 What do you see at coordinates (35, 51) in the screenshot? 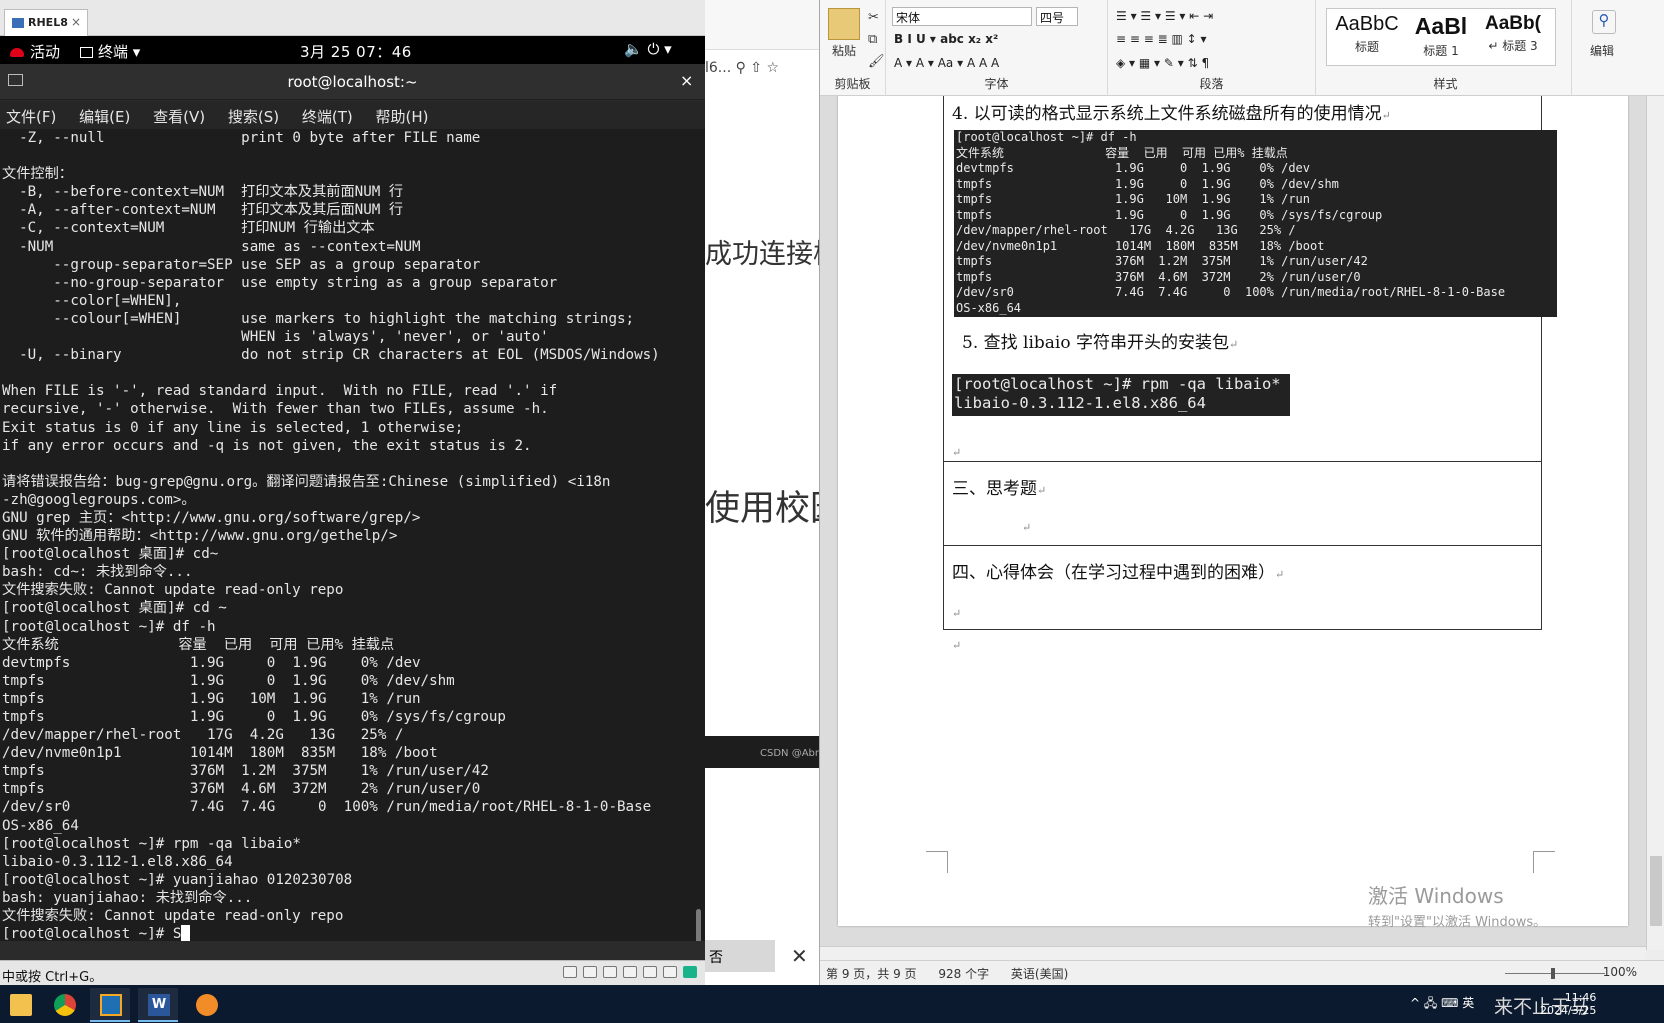
I see `activities-button: 活动` at bounding box center [35, 51].